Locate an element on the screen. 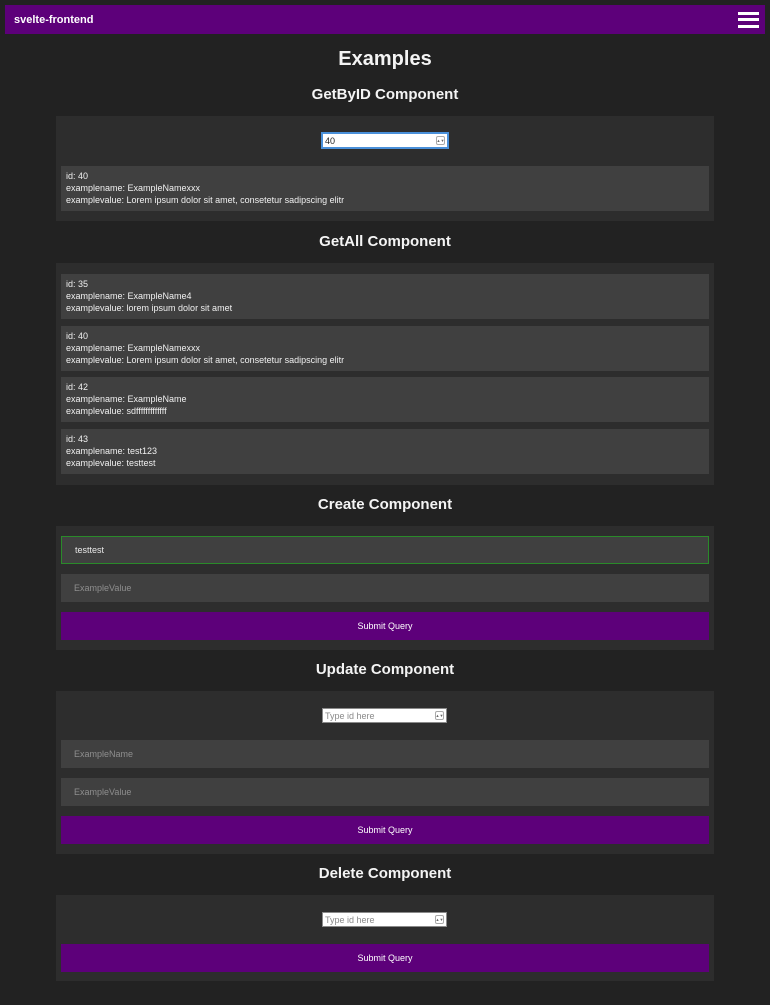 This screenshot has height=1005, width=770. item-value: examplevalue: lorem ipsum dolor sit amet is located at coordinates (149, 308).